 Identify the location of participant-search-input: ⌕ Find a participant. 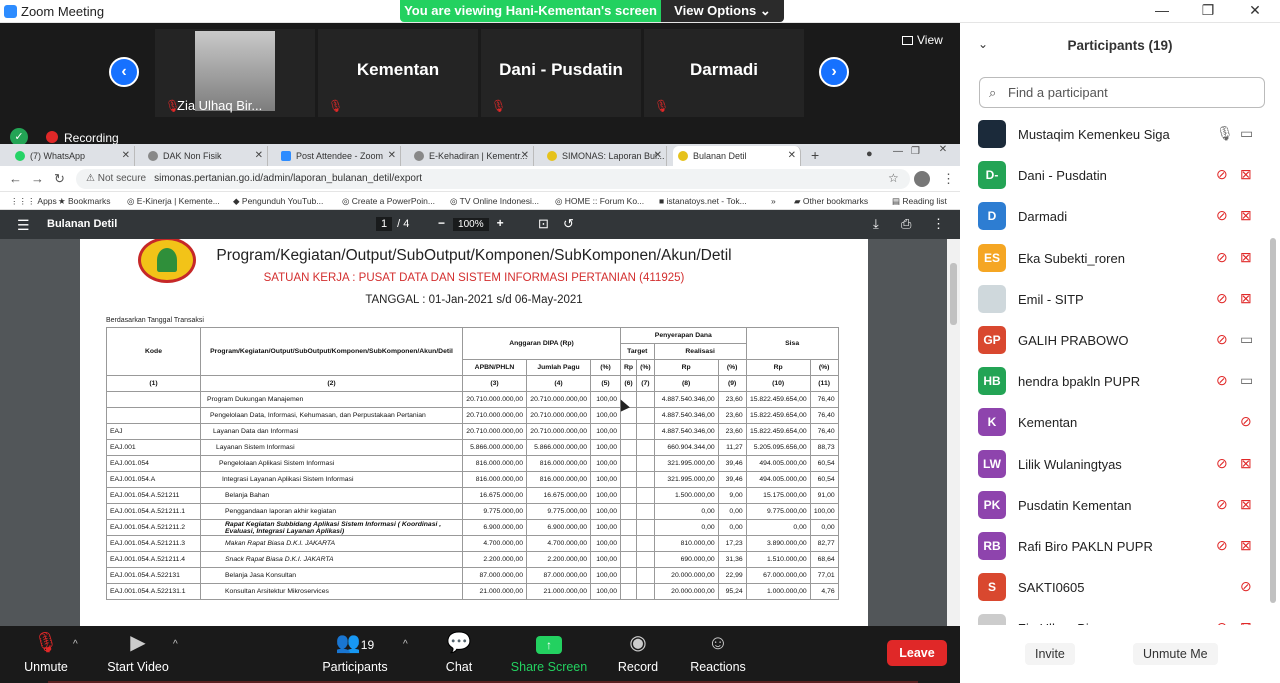
(1122, 92).